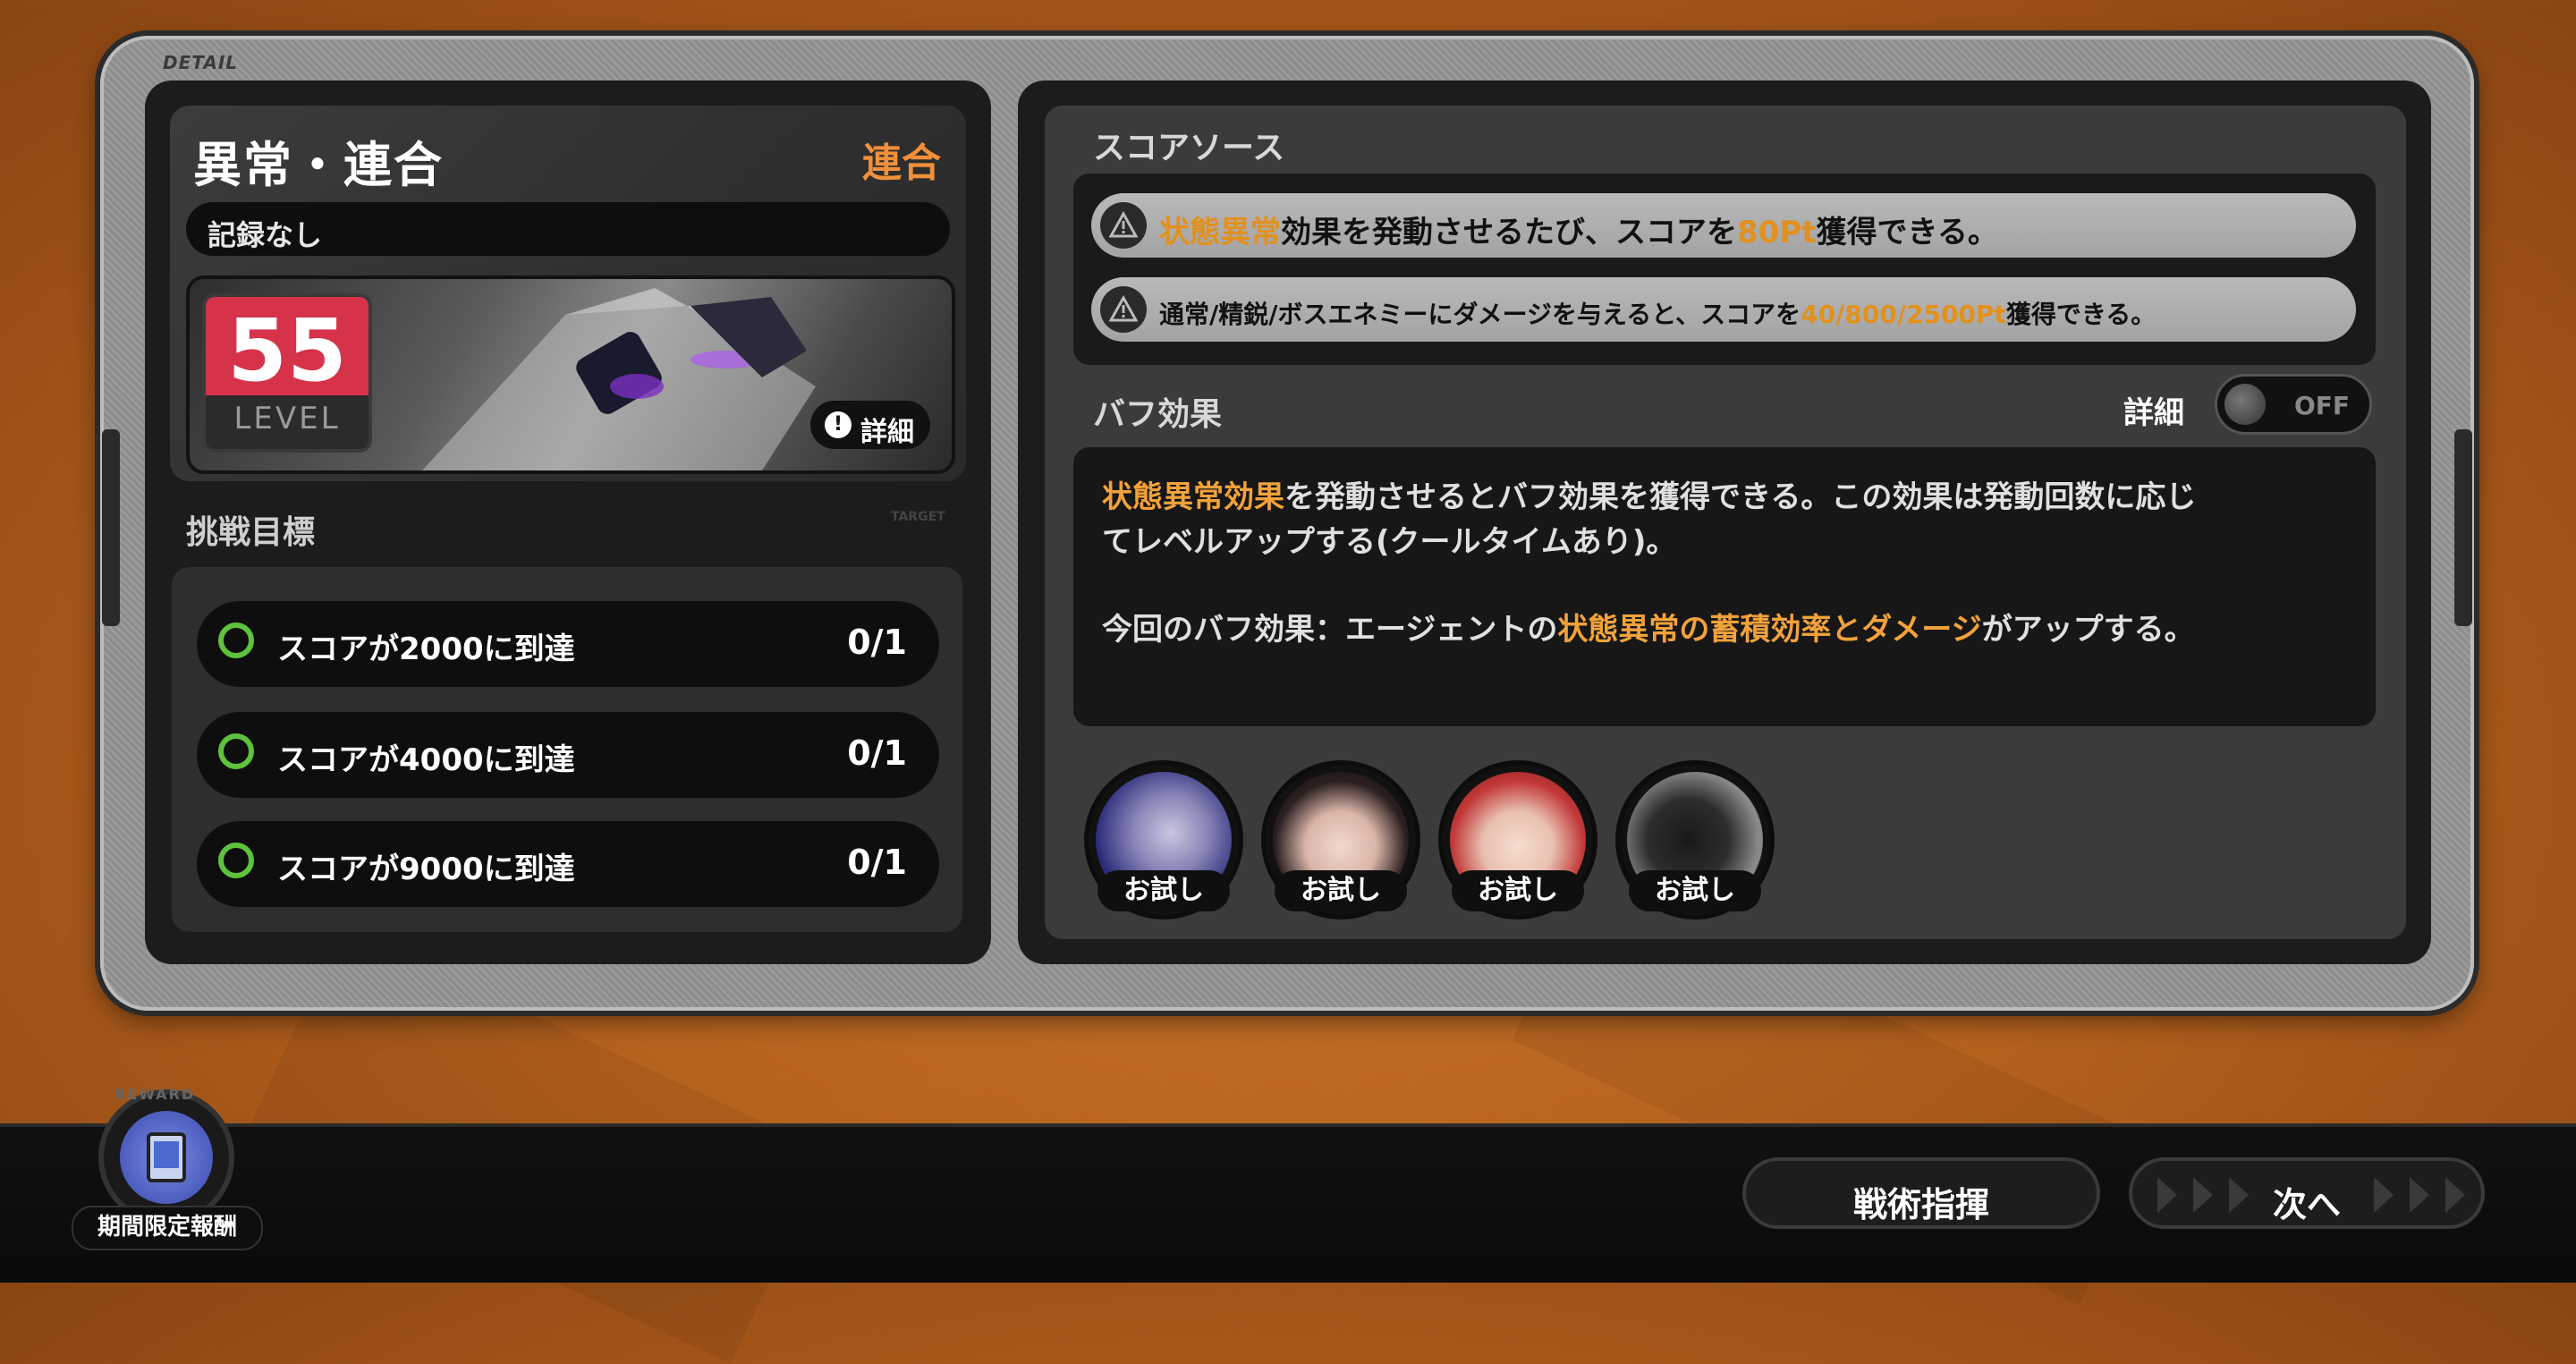 The image size is (2576, 1364). I want to click on buff-title: バフ効果, so click(1158, 414).